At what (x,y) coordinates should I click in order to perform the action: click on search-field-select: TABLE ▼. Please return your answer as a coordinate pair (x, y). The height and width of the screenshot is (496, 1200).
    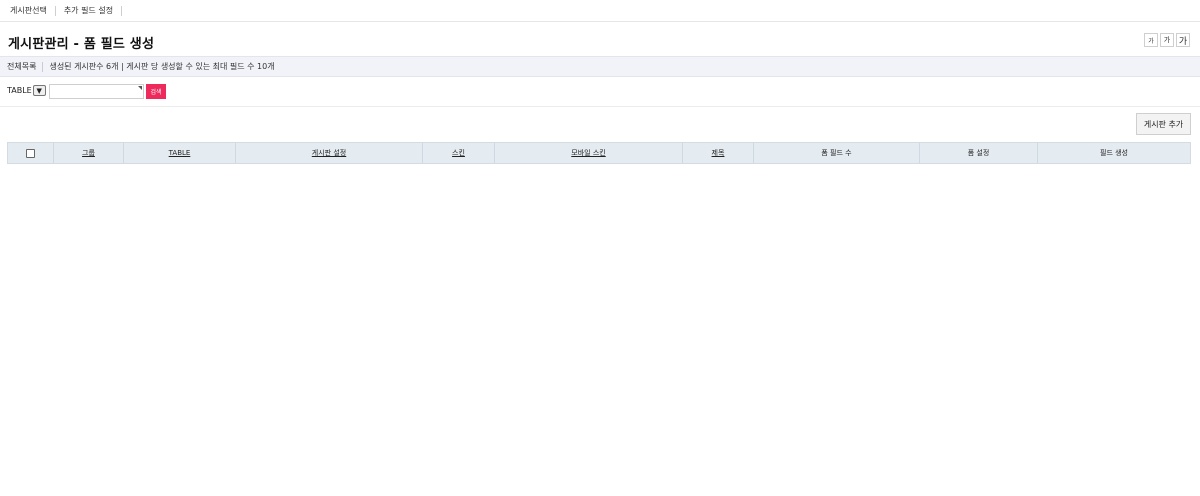
    Looking at the image, I should click on (26, 90).